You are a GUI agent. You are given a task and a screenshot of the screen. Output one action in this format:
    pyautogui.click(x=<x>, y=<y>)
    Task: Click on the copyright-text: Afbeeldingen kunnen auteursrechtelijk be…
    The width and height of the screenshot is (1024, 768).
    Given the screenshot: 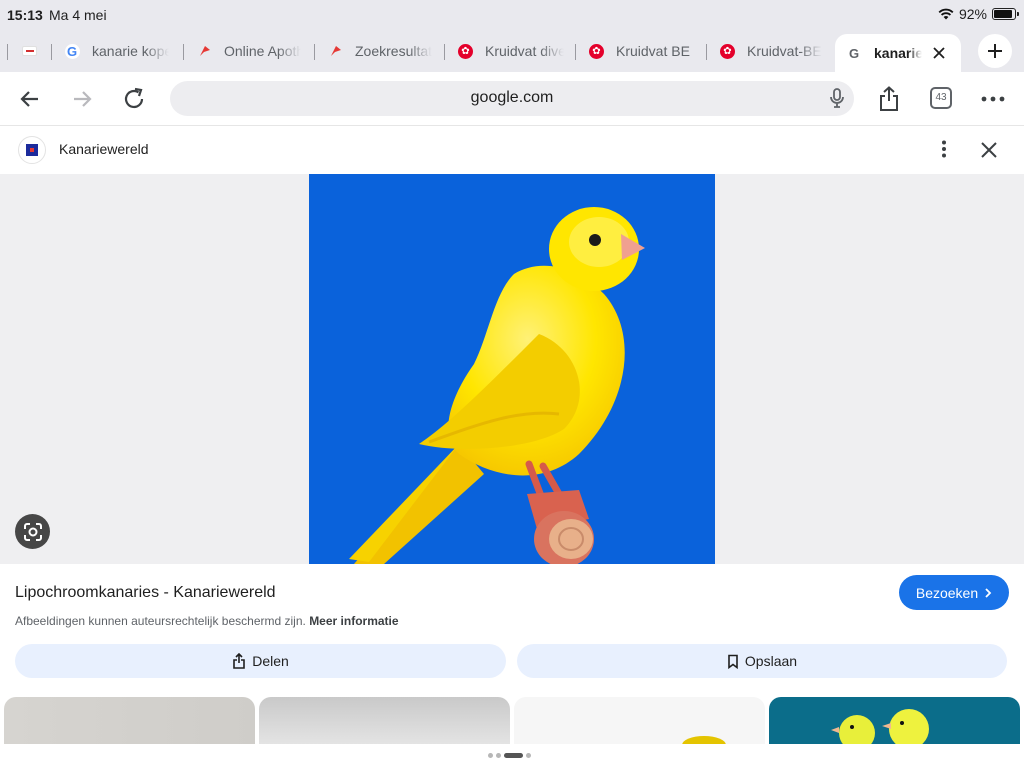 What is the action you would take?
    pyautogui.click(x=160, y=621)
    